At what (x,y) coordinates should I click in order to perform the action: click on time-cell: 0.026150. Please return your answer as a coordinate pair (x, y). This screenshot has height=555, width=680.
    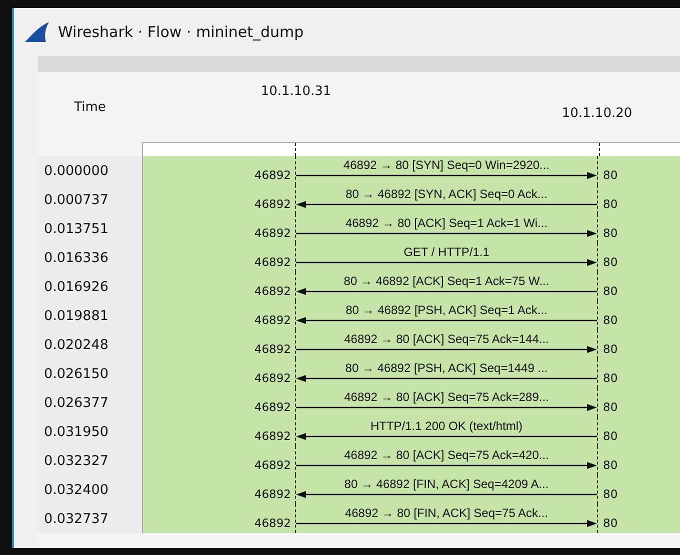
    Looking at the image, I should click on (76, 374).